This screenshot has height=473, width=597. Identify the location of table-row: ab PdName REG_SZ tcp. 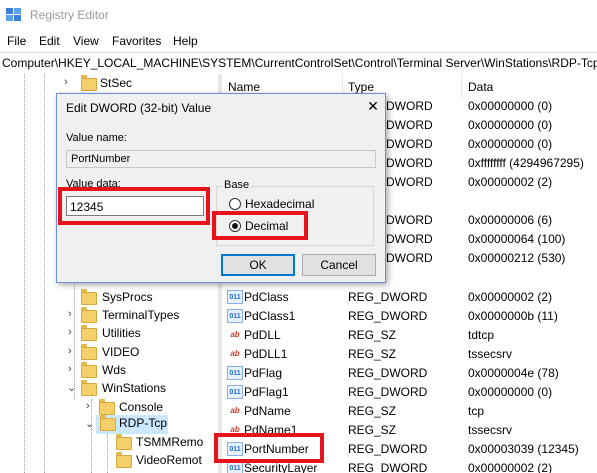
(409, 411).